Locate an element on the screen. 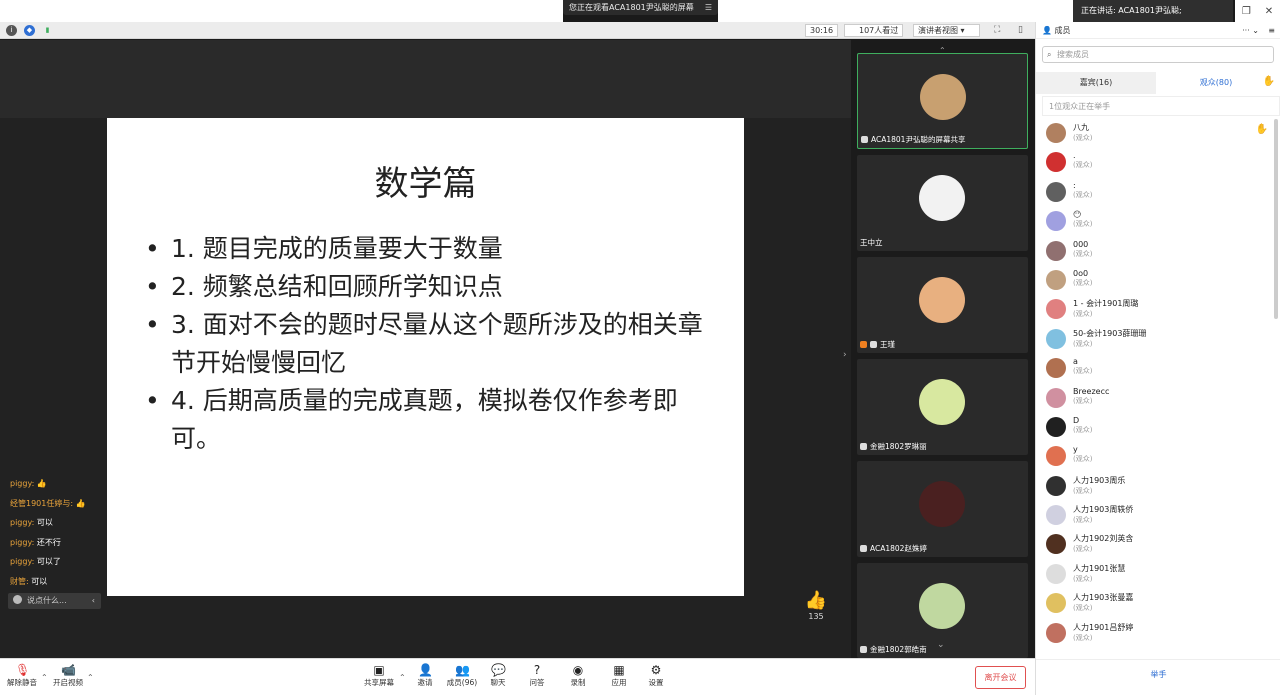  list-item: 八九 (观众) ✋ is located at coordinates (1155, 133).